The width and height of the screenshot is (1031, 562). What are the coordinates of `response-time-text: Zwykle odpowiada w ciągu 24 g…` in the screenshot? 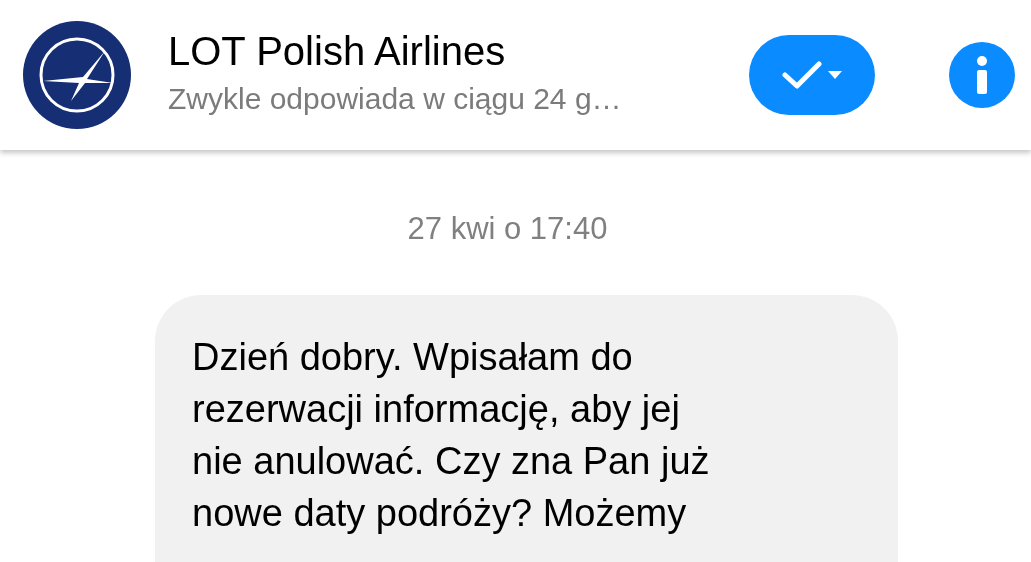 It's located at (395, 98).